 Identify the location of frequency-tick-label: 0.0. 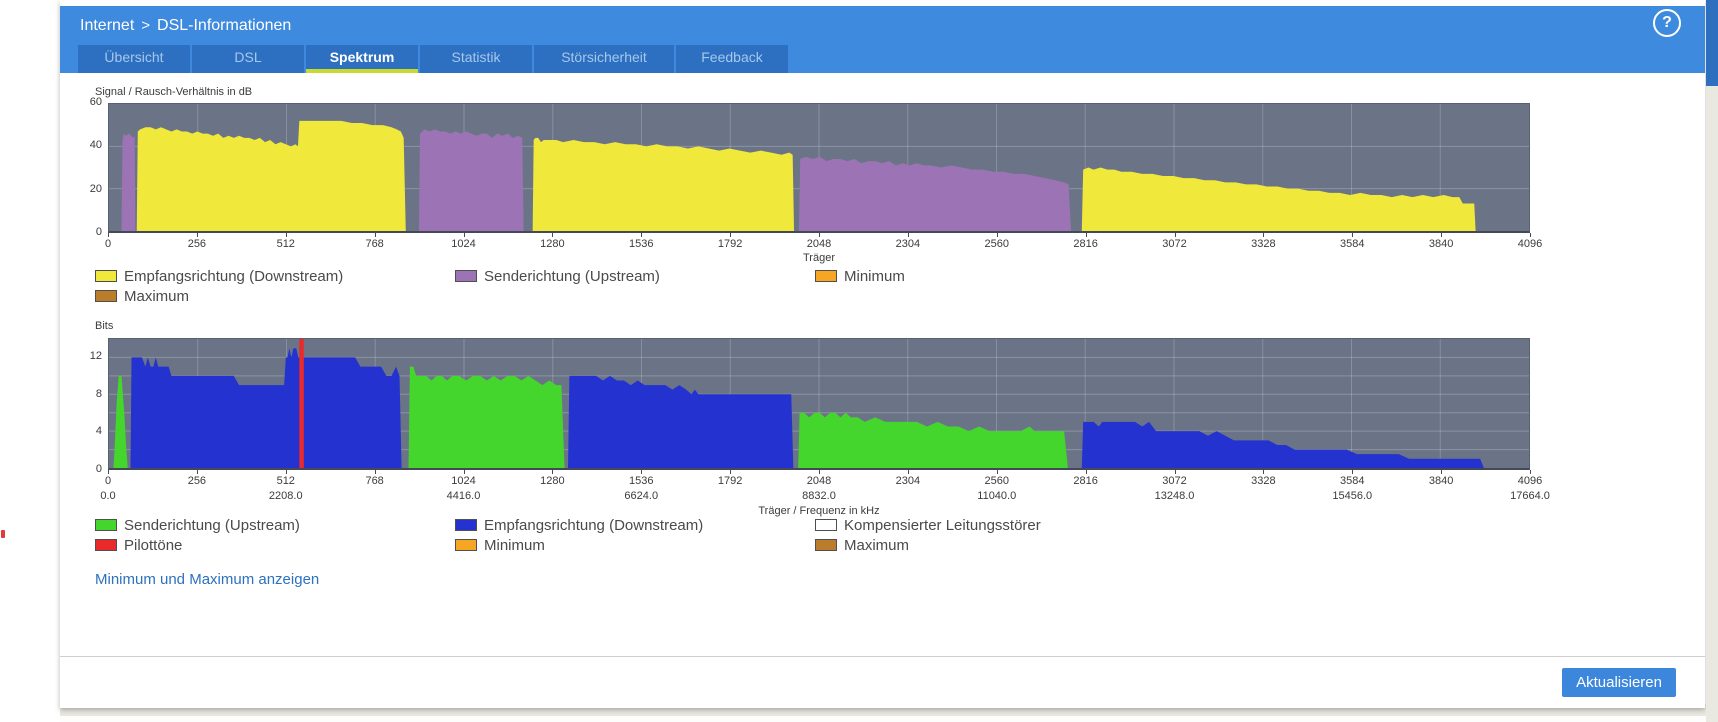
(108, 496).